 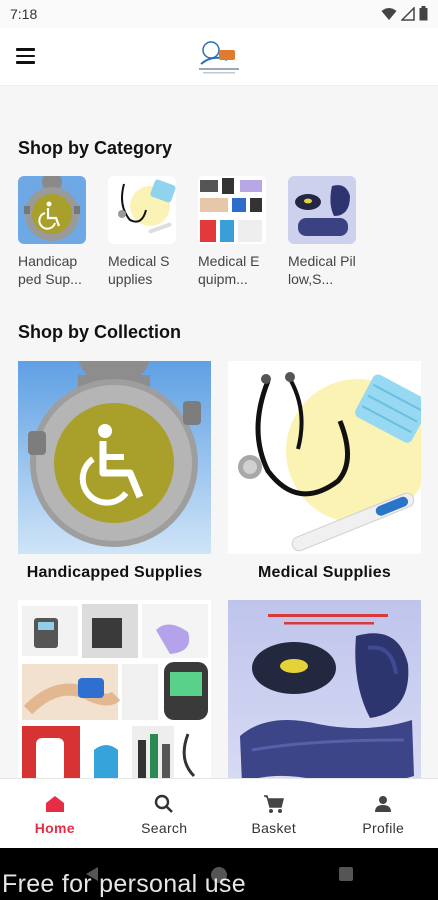 What do you see at coordinates (232, 210) in the screenshot?
I see `category-image-medical-devices` at bounding box center [232, 210].